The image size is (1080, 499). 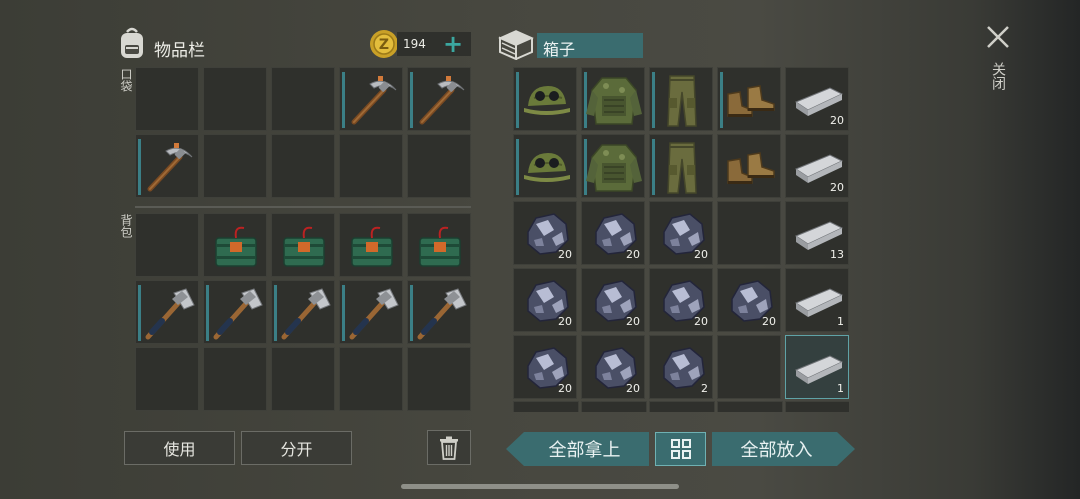 I want to click on take-all-button: 全部拿上, so click(x=577, y=449).